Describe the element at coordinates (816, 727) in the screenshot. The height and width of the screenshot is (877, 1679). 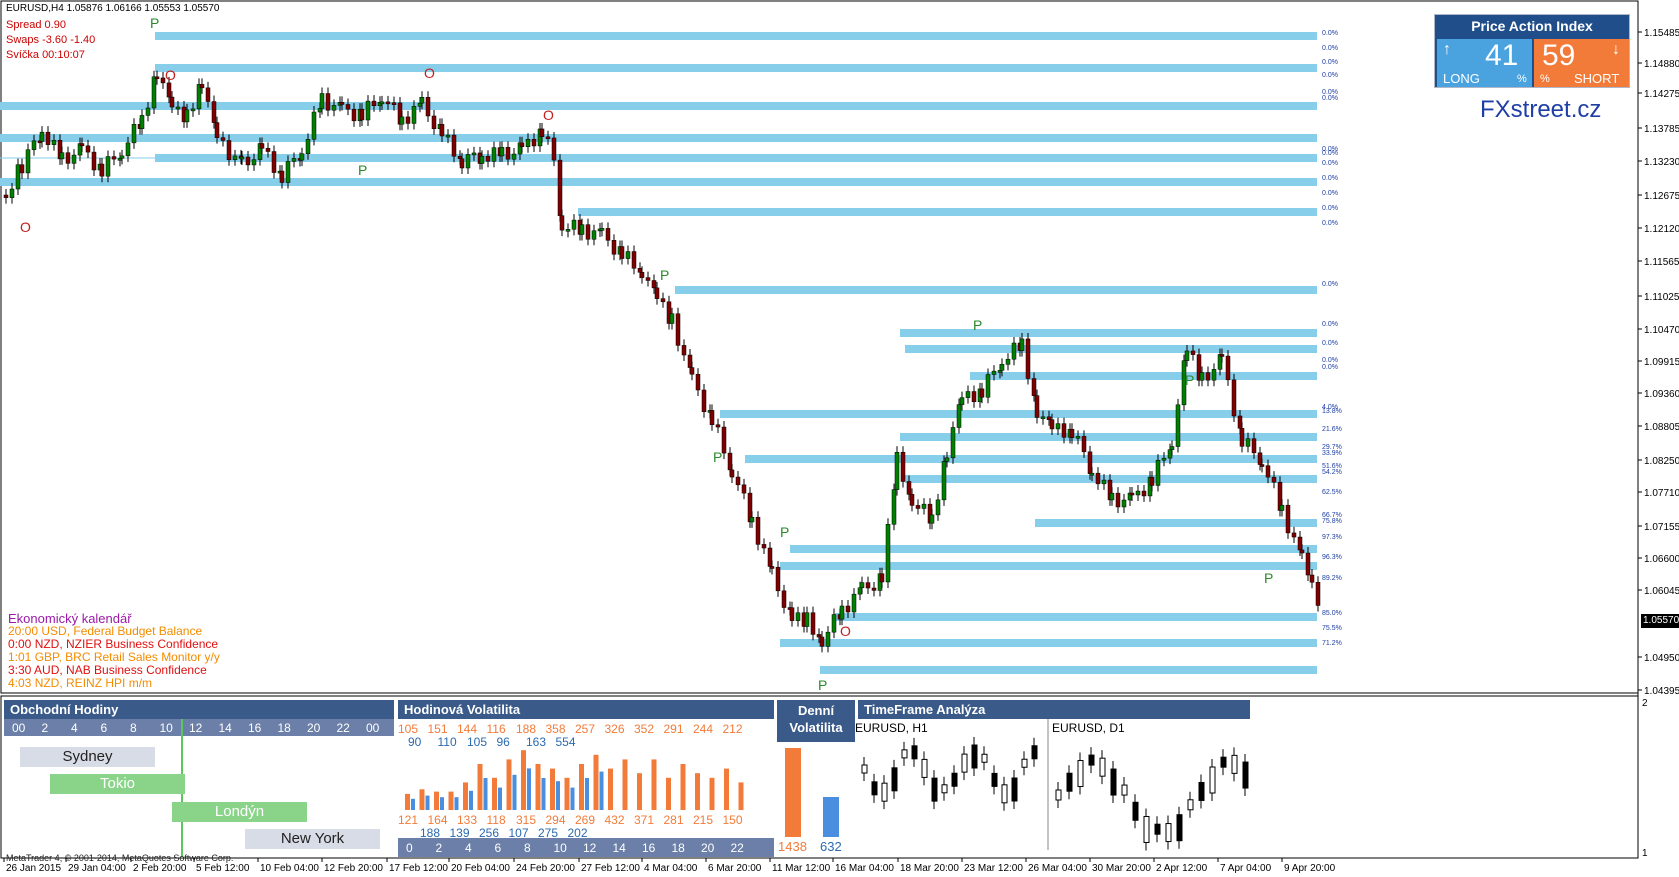
I see `daily-vol-line2: Volatilita` at that location.